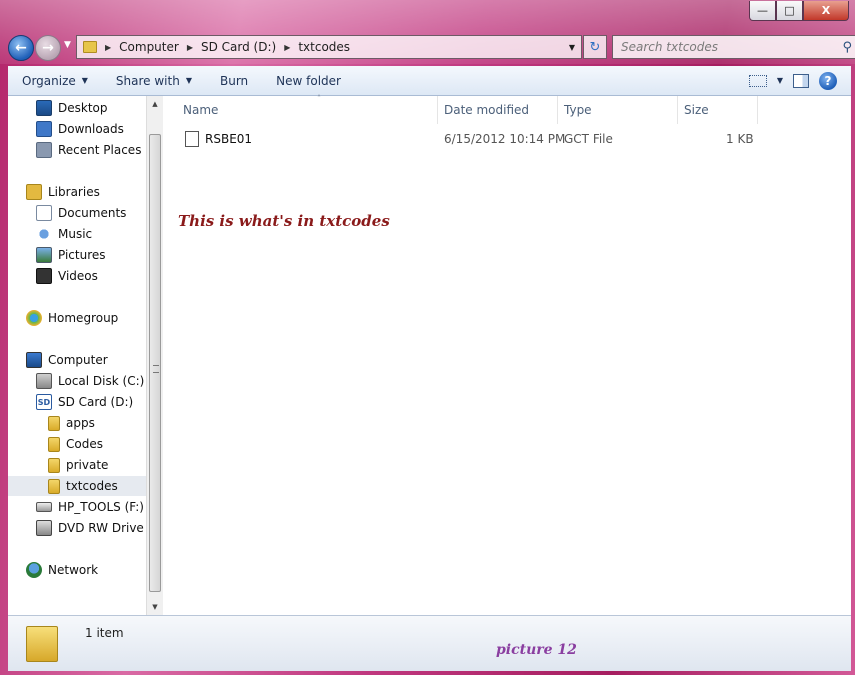 This screenshot has width=855, height=675. What do you see at coordinates (308, 81) in the screenshot?
I see `new-folder-button: New folder` at bounding box center [308, 81].